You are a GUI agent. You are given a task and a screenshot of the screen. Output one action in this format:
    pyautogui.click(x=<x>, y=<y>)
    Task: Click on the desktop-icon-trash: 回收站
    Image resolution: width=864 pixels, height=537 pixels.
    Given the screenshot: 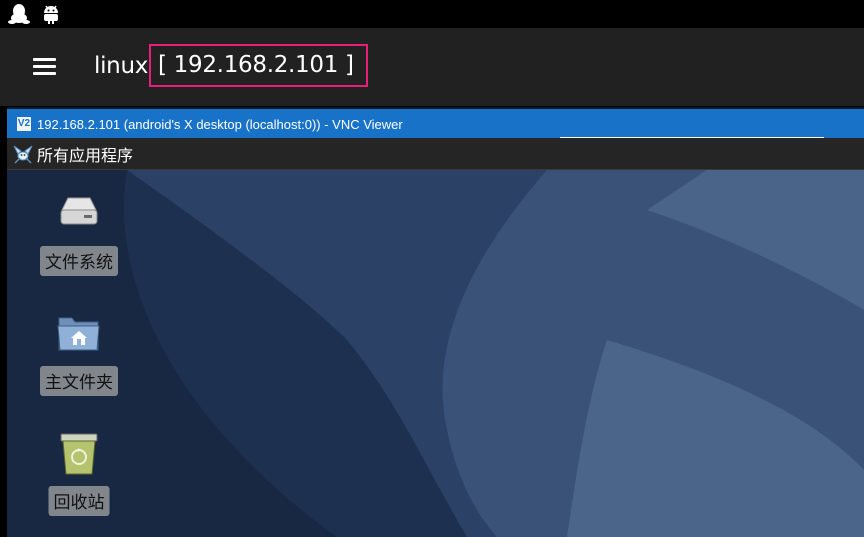 What is the action you would take?
    pyautogui.click(x=79, y=472)
    